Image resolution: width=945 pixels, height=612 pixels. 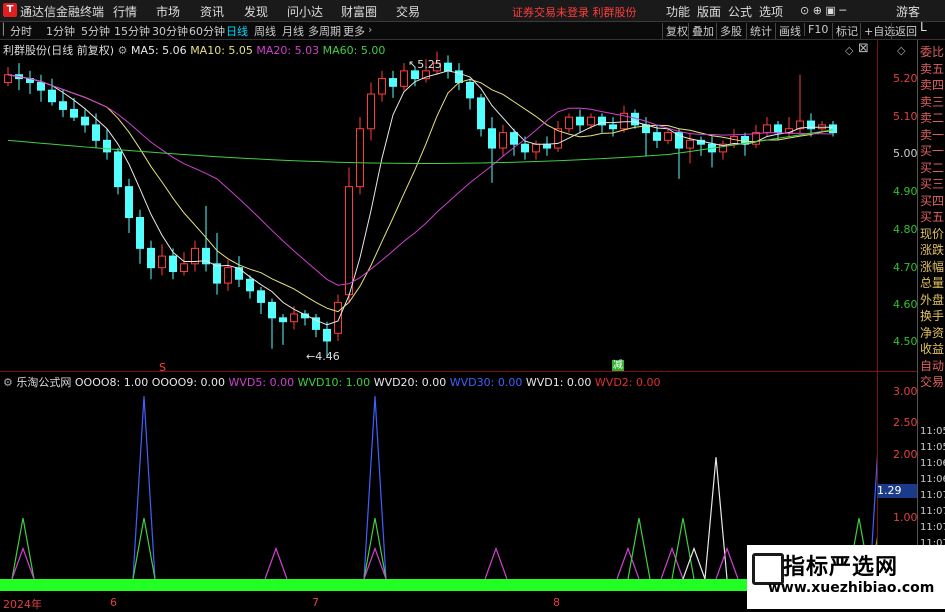 I want to click on menu-function: 功能, so click(x=678, y=11).